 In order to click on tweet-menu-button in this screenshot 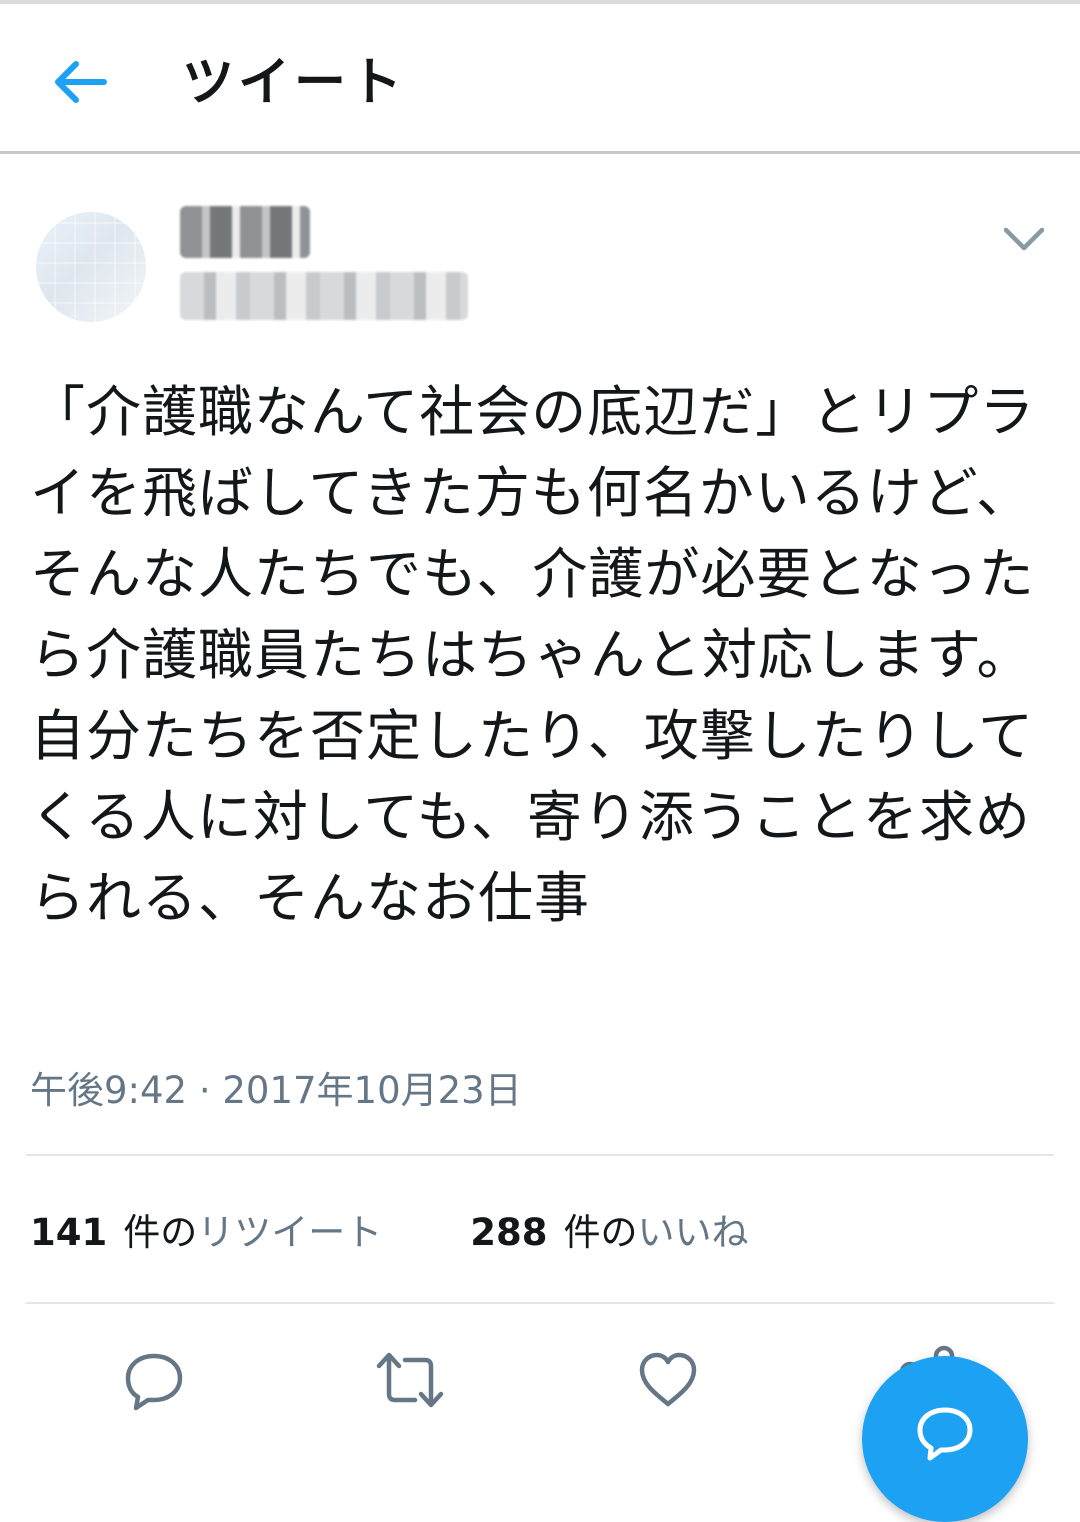, I will do `click(1024, 239)`.